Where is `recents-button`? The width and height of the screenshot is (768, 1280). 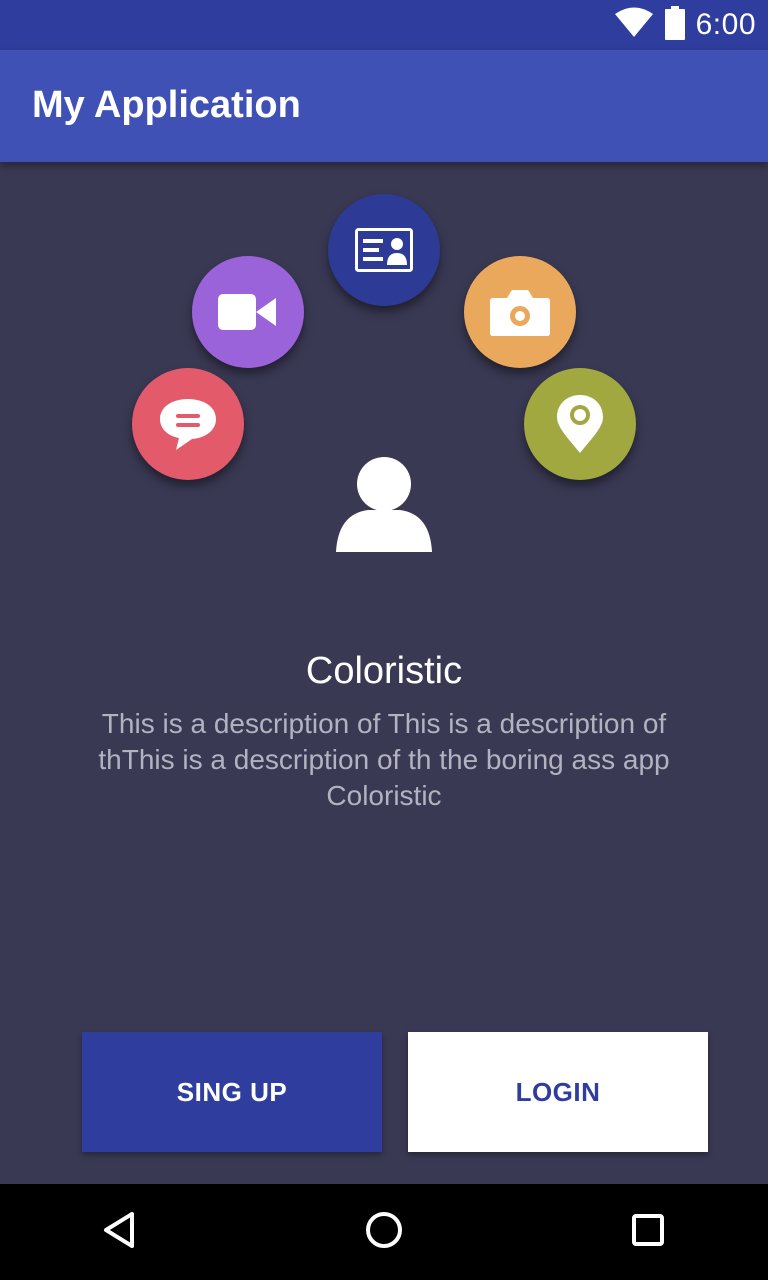
recents-button is located at coordinates (648, 1232).